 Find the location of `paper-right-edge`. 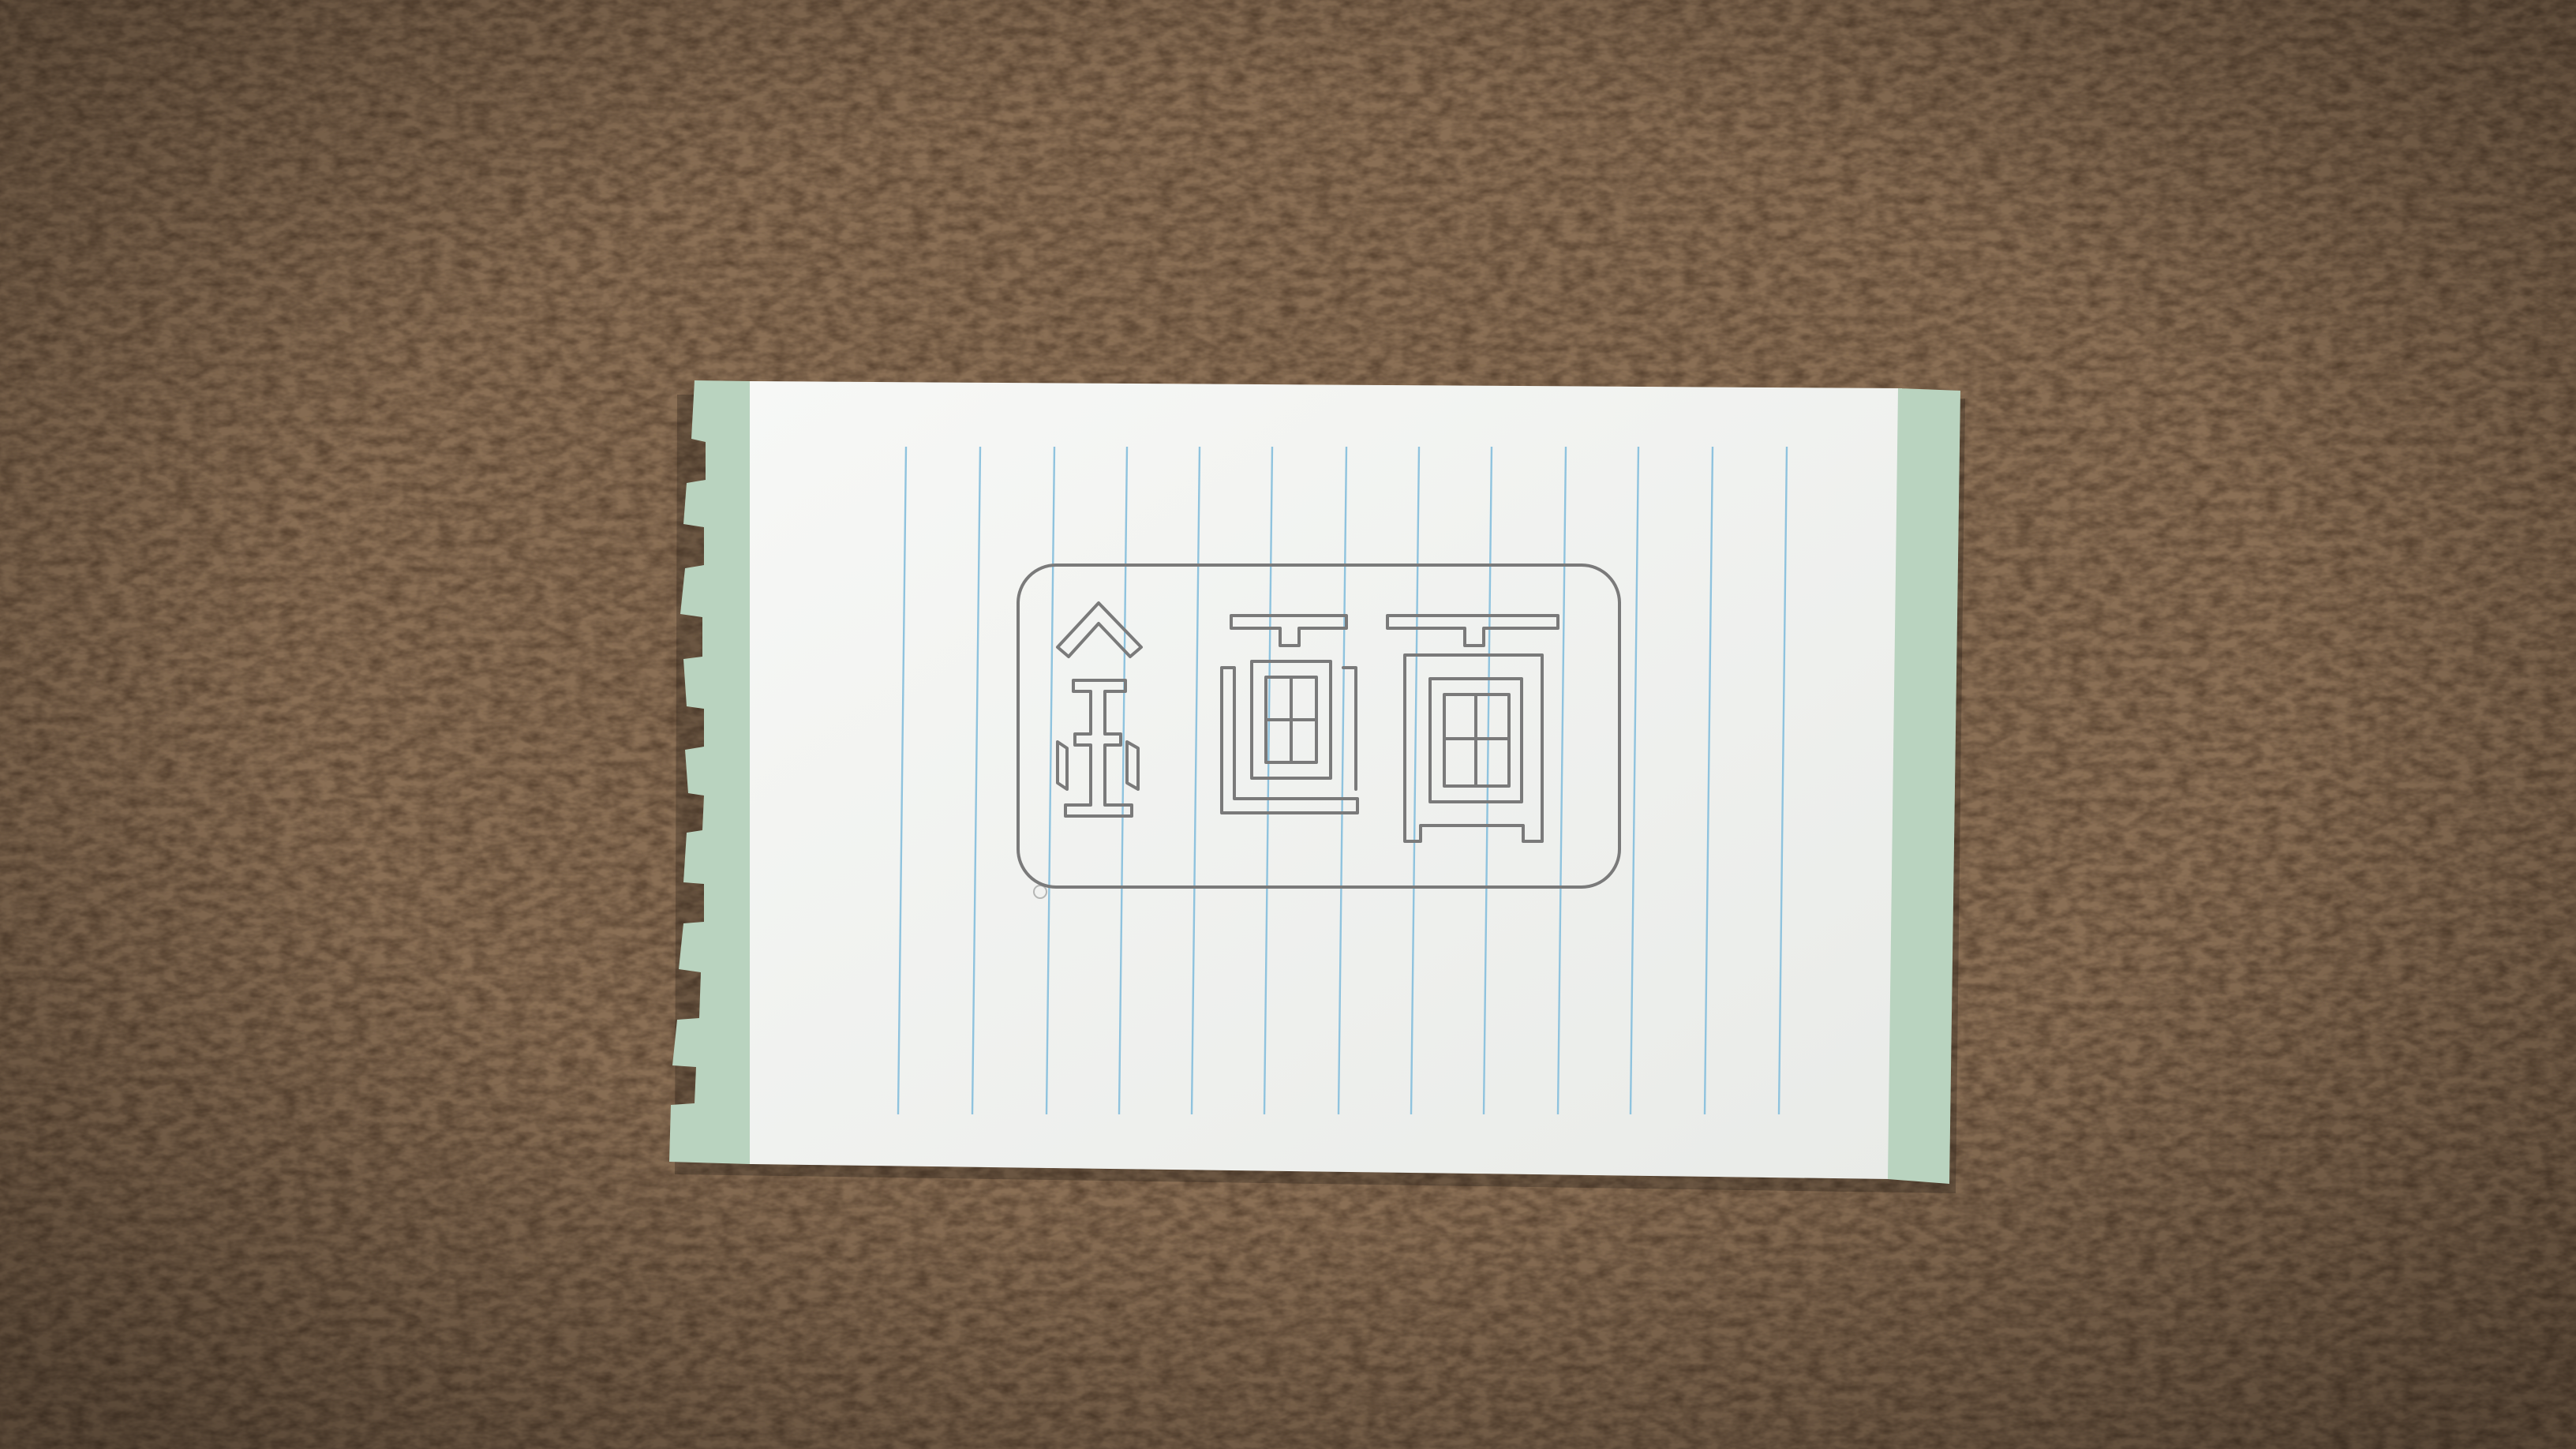

paper-right-edge is located at coordinates (1924, 786).